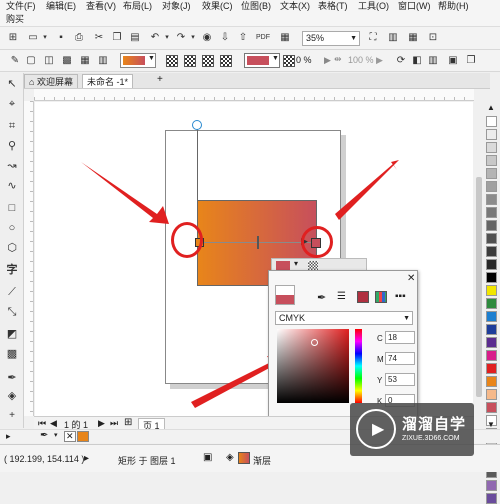 The image size is (500, 504). I want to click on last-page-icon: ⏭, so click(114, 423).